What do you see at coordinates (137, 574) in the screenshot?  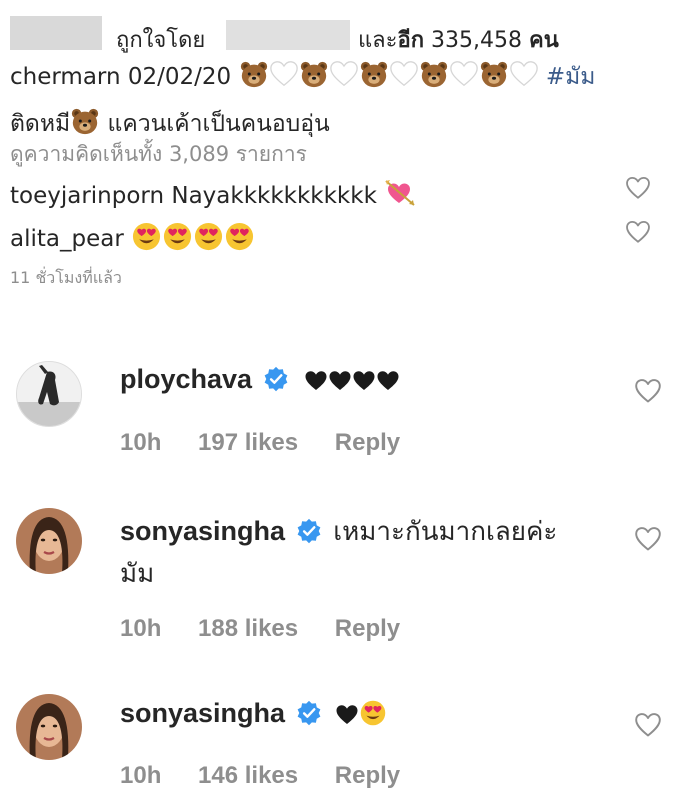 I see `comment-text-line2: มัม` at bounding box center [137, 574].